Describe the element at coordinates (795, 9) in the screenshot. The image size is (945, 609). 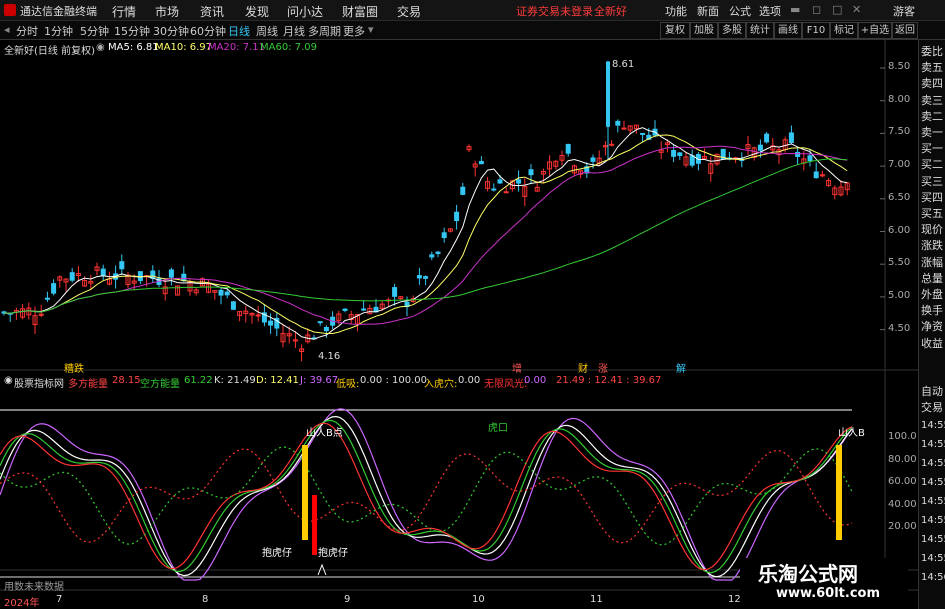
I see `minimize-icon: ▬` at that location.